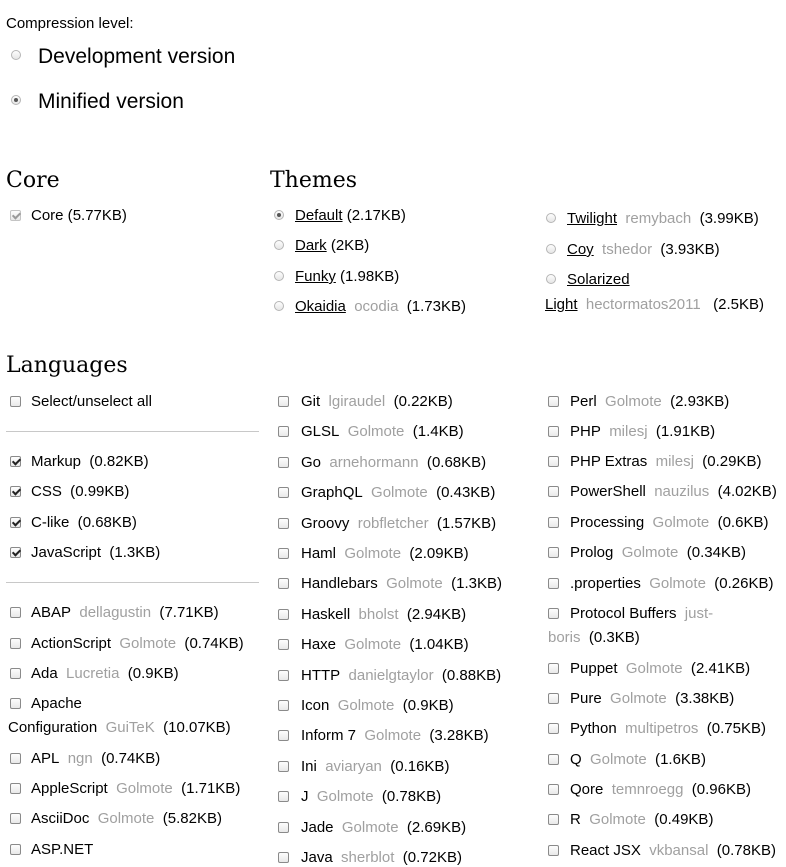  Describe the element at coordinates (56, 704) in the screenshot. I see `lang-col1-item: Apache` at that location.